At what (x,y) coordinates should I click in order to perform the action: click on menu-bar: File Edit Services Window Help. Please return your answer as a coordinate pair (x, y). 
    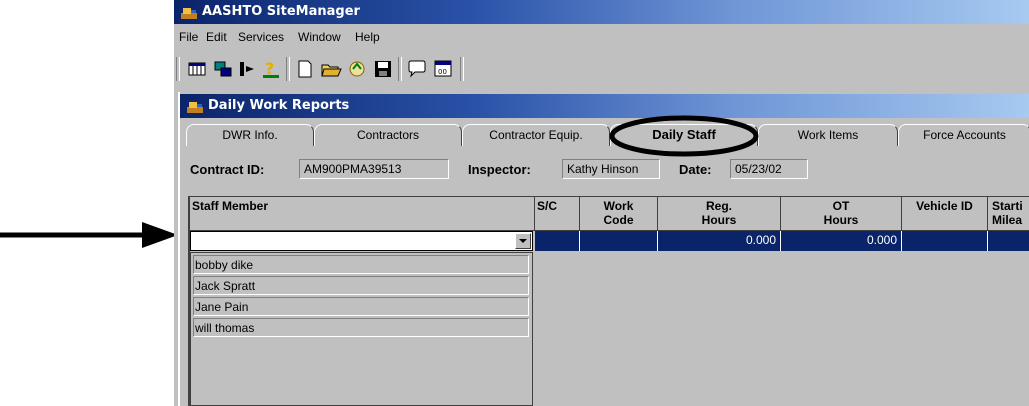
    Looking at the image, I should click on (601, 37).